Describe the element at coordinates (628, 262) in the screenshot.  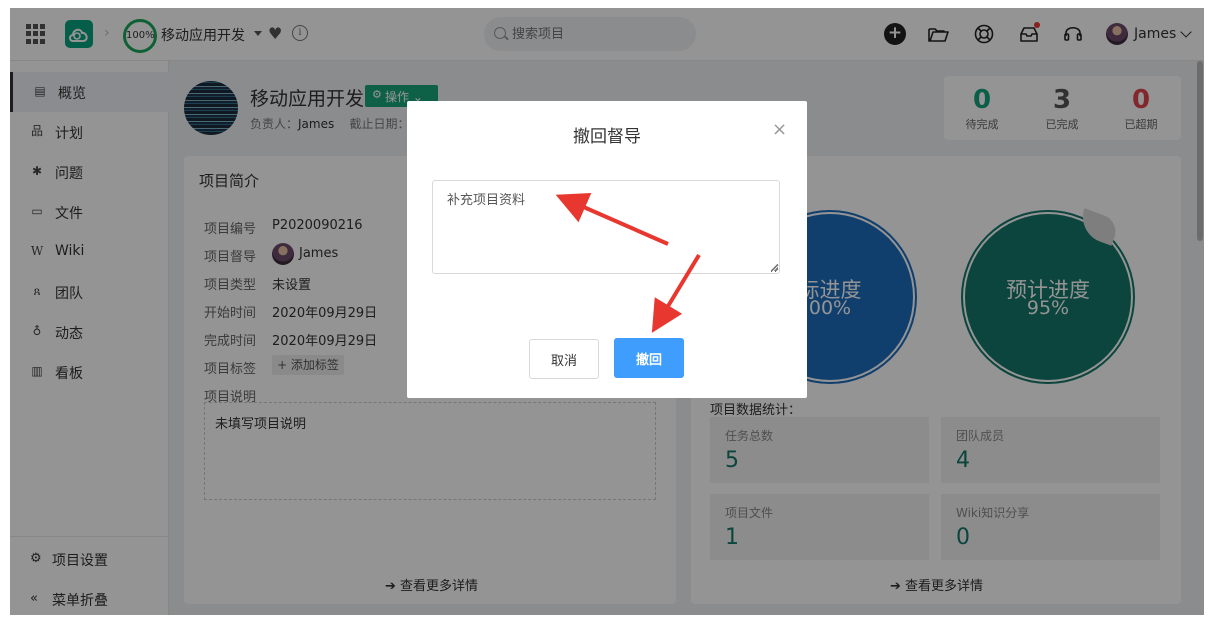
I see `annotation-arrows` at that location.